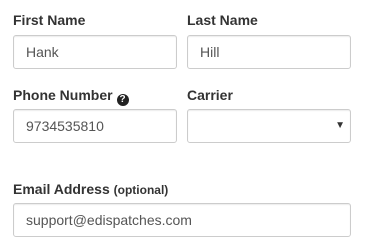 The width and height of the screenshot is (367, 246). What do you see at coordinates (141, 190) in the screenshot?
I see `email-optional-note: (optional)` at bounding box center [141, 190].